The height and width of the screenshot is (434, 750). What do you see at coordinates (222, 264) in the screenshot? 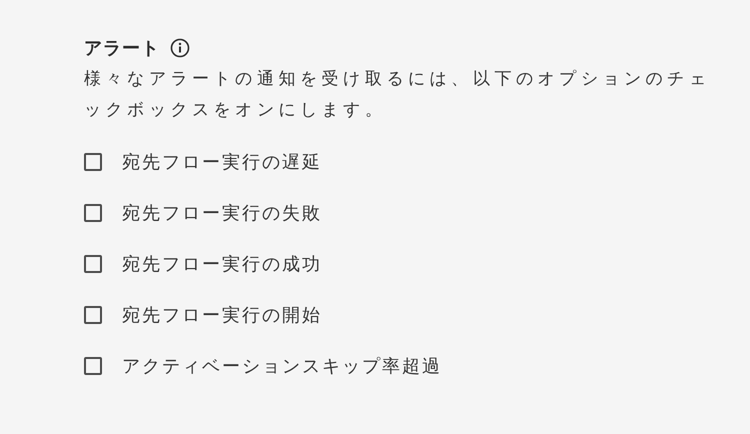
I see `checkbox-label: 宛先フロー実行の成功` at bounding box center [222, 264].